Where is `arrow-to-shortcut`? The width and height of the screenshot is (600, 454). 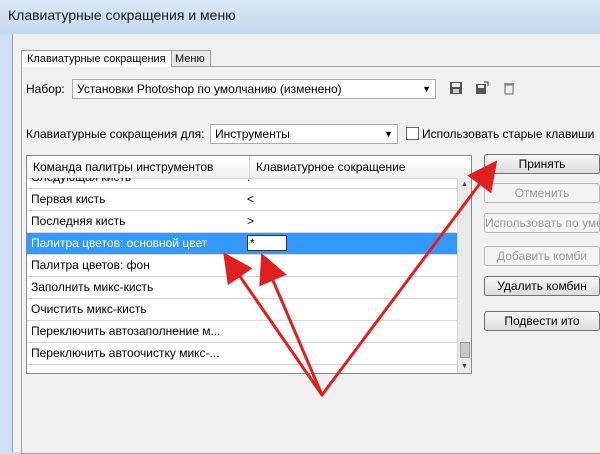
arrow-to-shortcut is located at coordinates (291, 324).